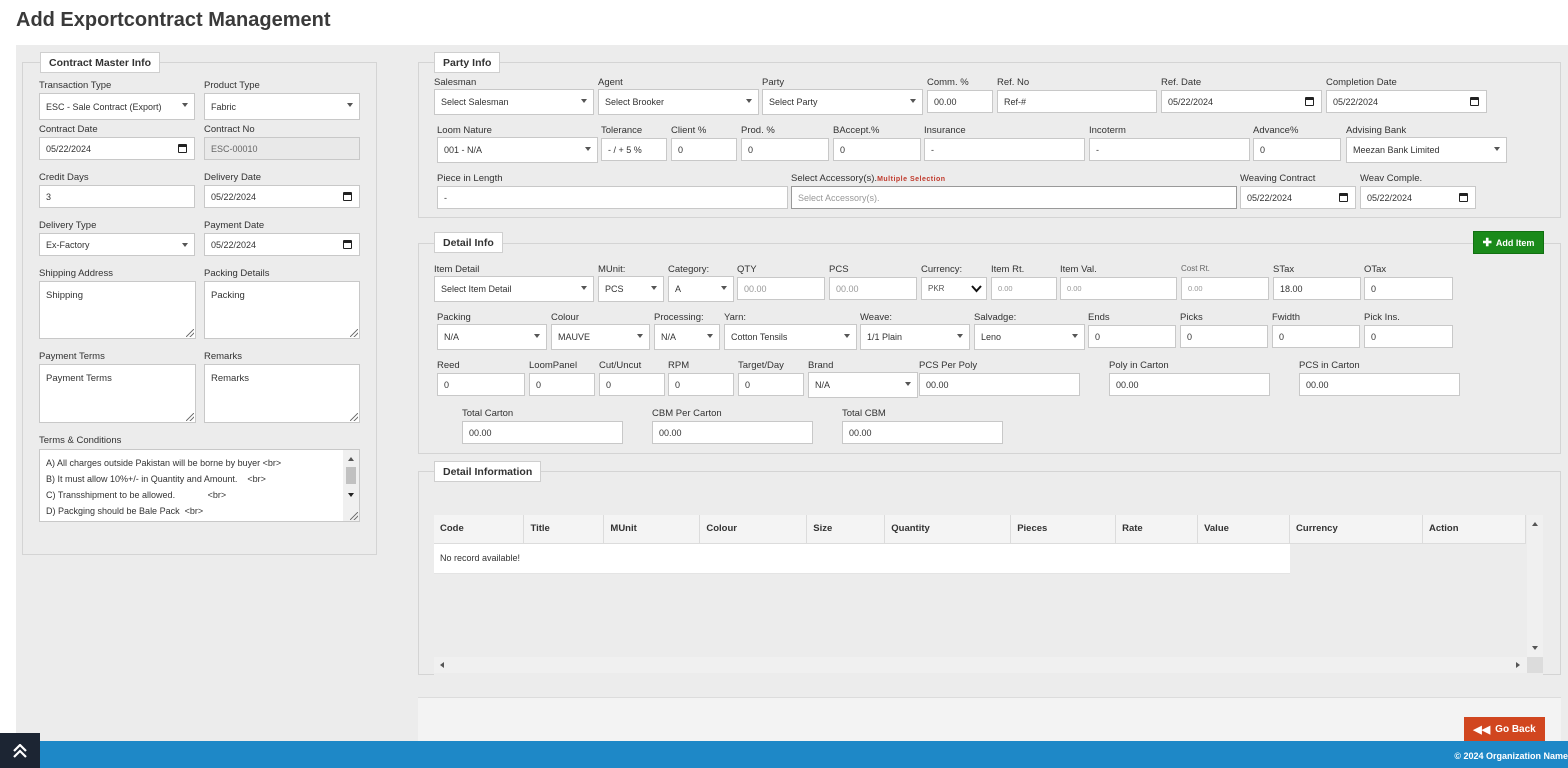 This screenshot has width=1568, height=768. I want to click on munit-select: PCS, so click(631, 289).